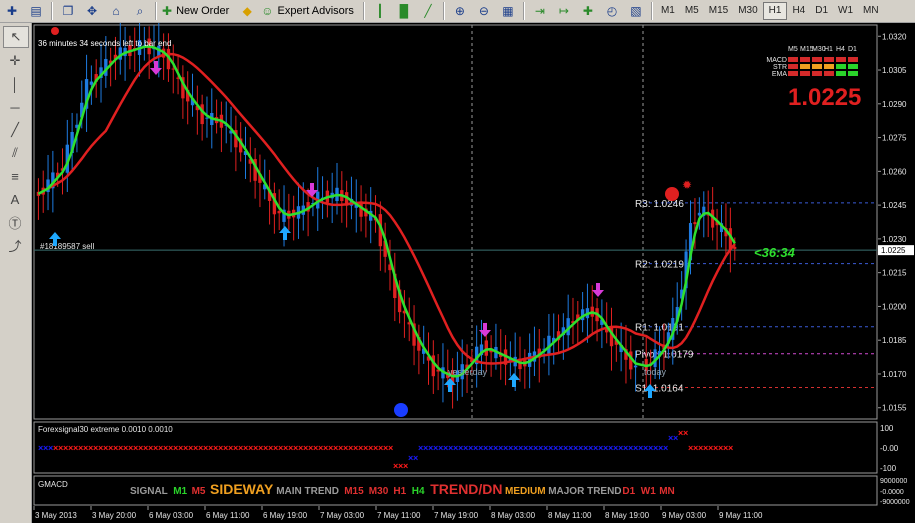 The width and height of the screenshot is (915, 523). Describe the element at coordinates (180, 491) in the screenshot. I see `signal-status-text: M1` at that location.